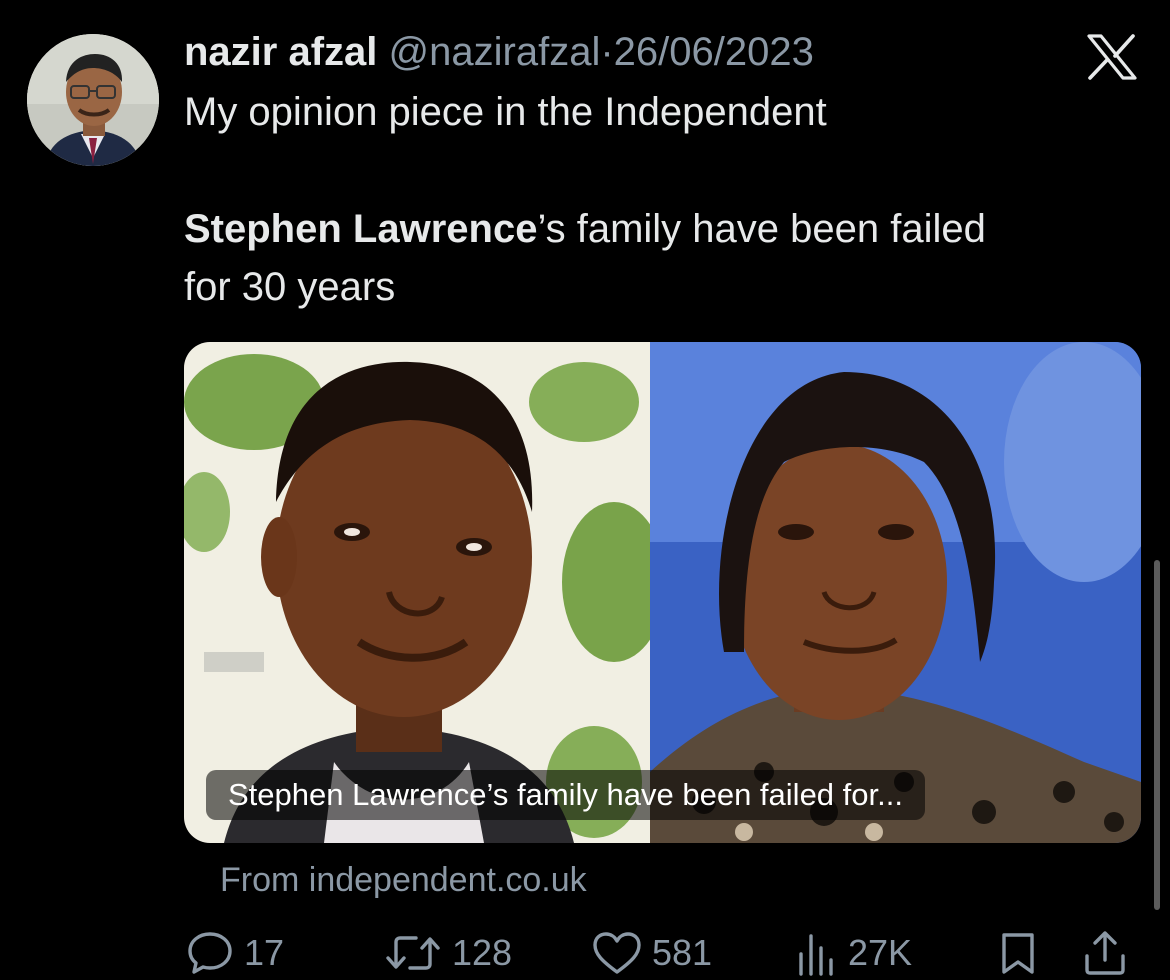 The width and height of the screenshot is (1170, 980). What do you see at coordinates (1112, 57) in the screenshot?
I see `x-logo-icon` at bounding box center [1112, 57].